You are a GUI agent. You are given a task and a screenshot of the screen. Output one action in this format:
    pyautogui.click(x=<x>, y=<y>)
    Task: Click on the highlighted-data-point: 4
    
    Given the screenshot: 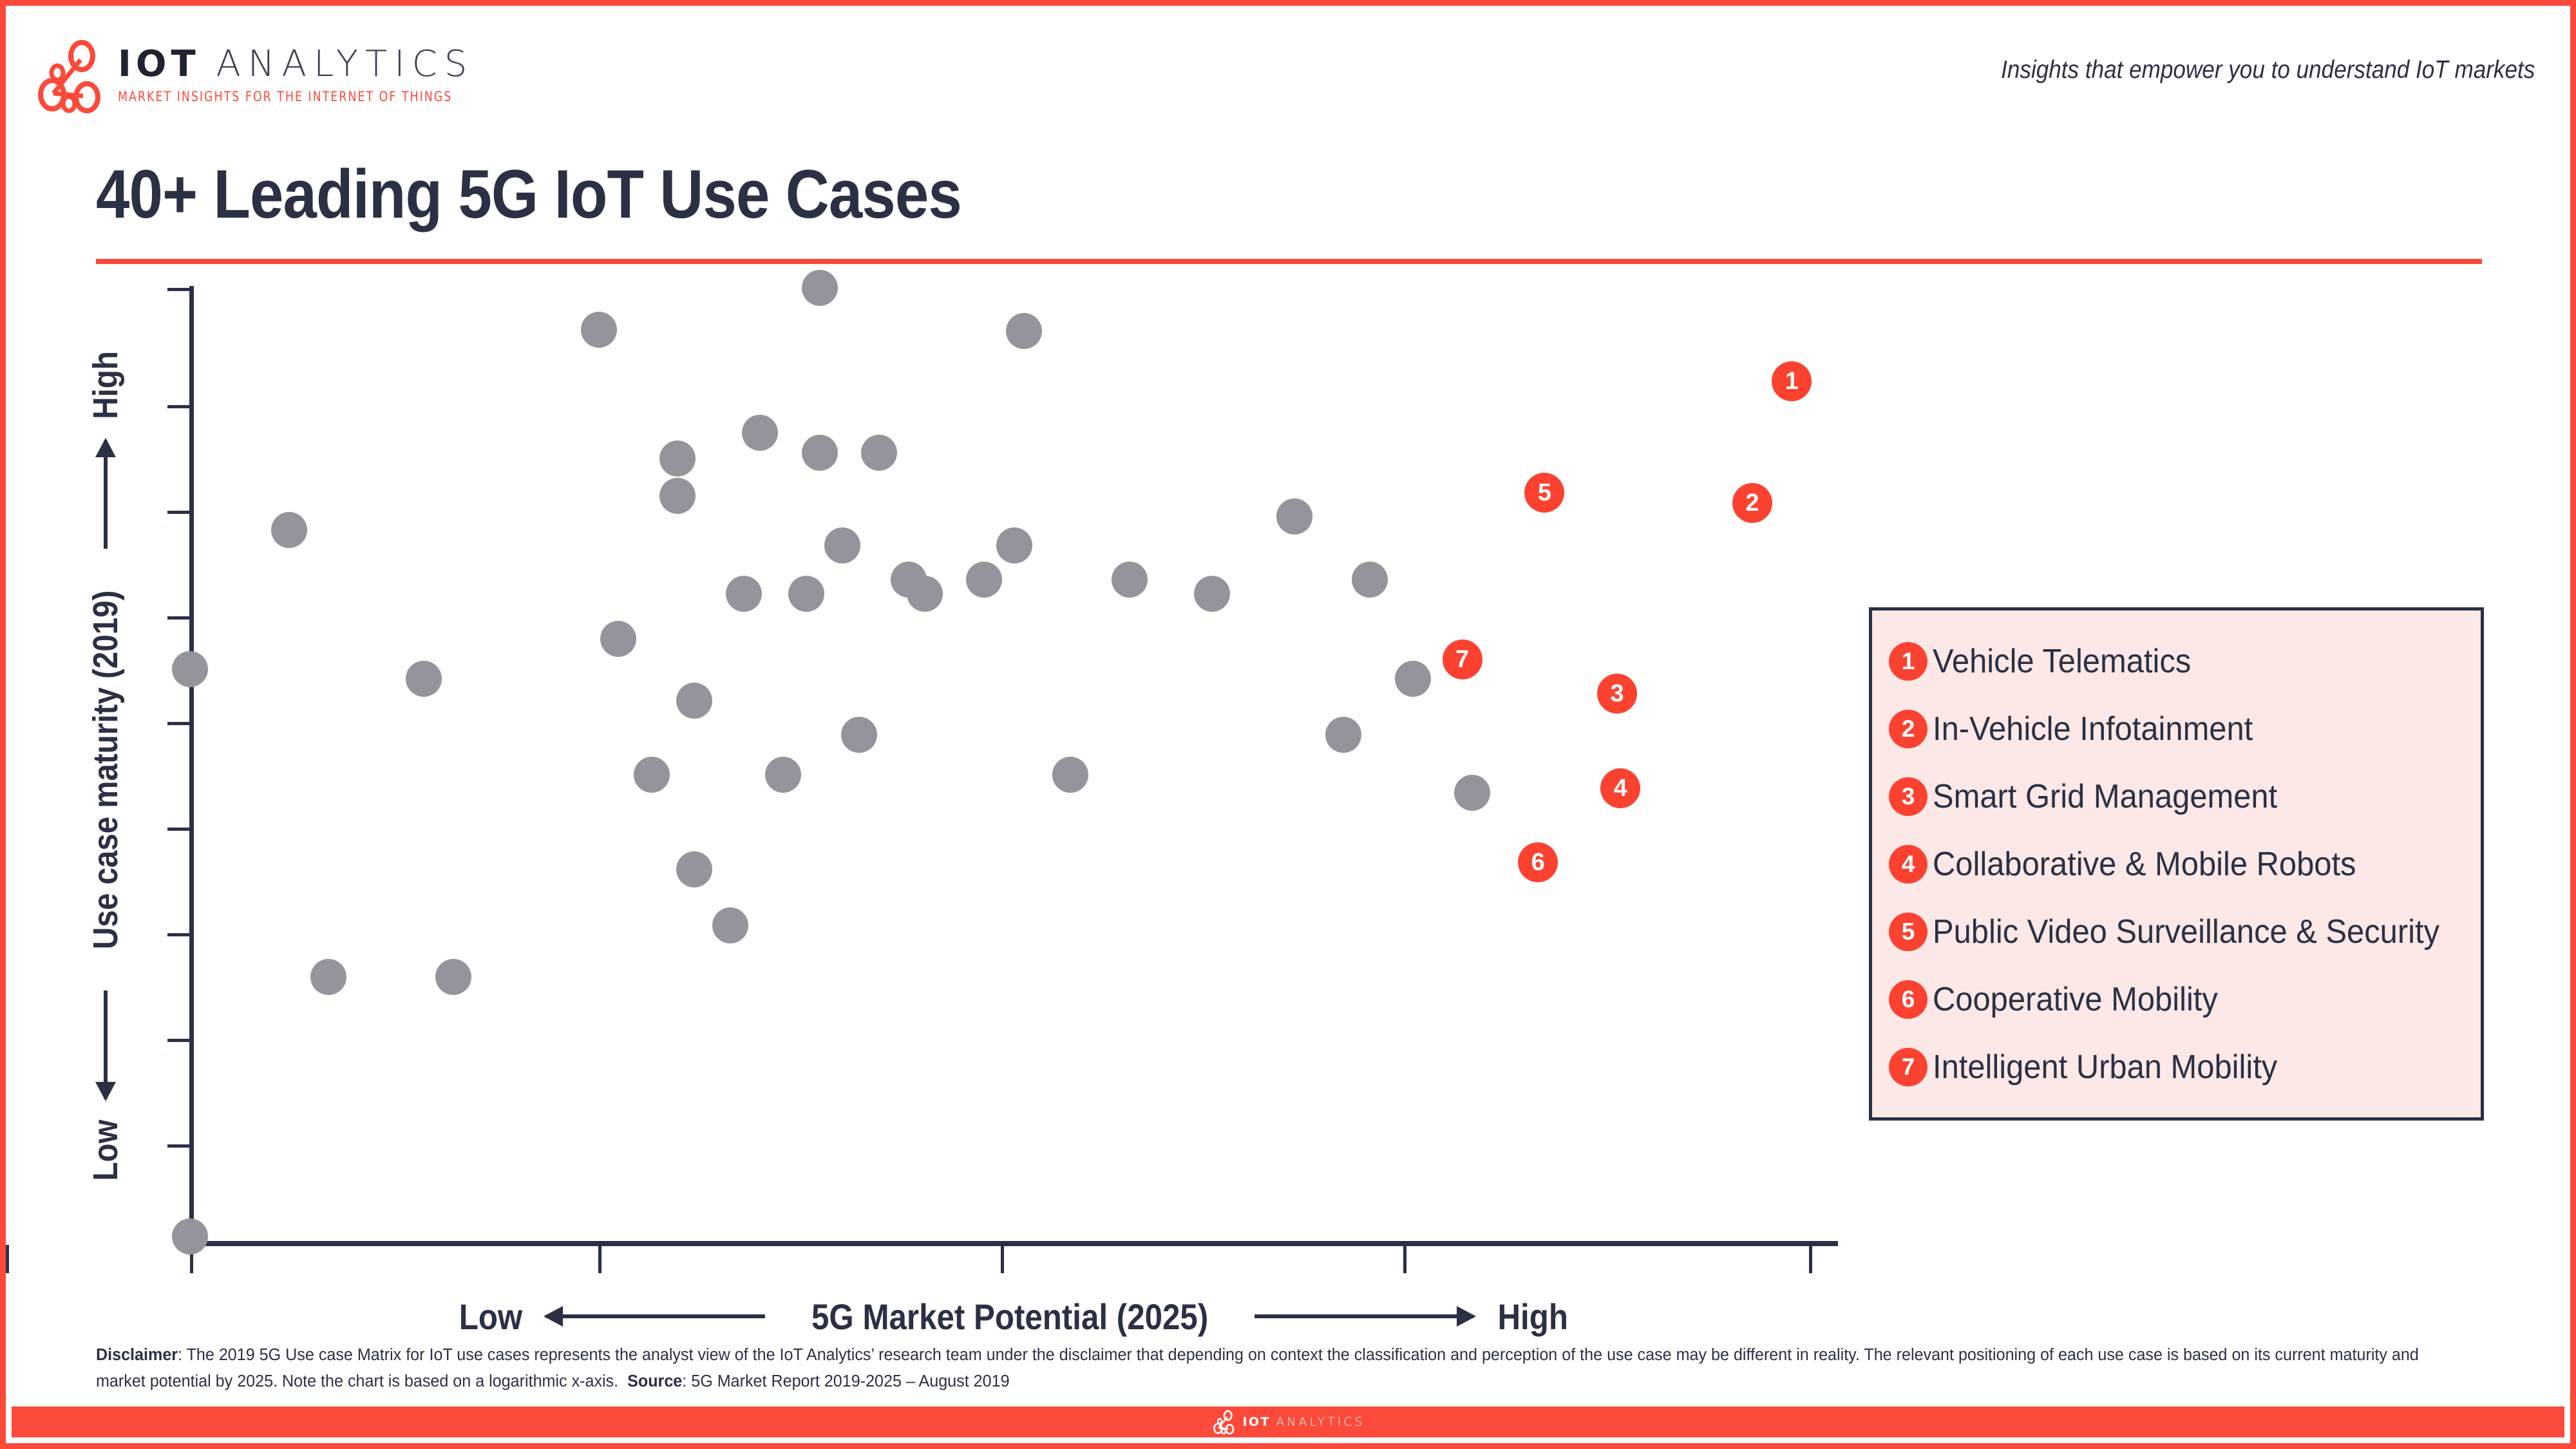 What is the action you would take?
    pyautogui.click(x=1620, y=788)
    